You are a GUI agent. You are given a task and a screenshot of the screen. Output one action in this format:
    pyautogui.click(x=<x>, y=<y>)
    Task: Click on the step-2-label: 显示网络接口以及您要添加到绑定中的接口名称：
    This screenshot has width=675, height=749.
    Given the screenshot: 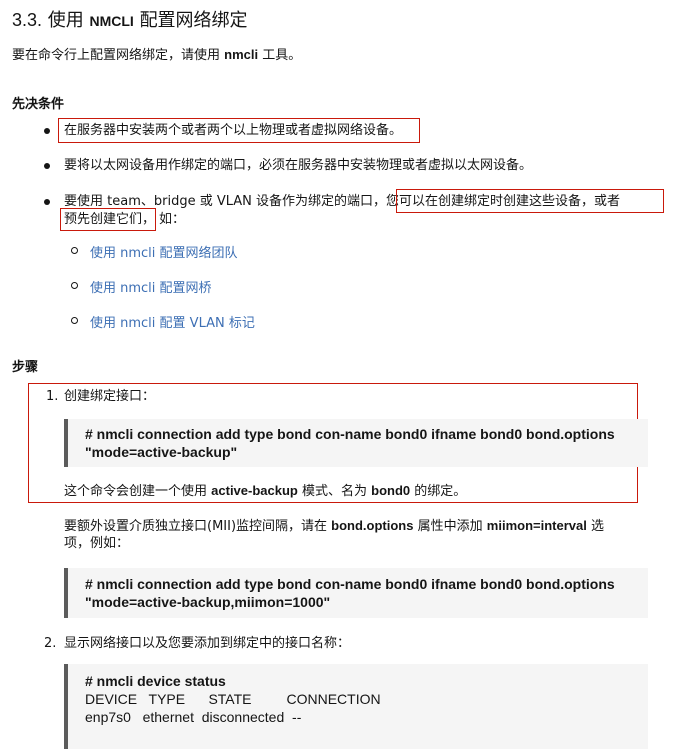 What is the action you would take?
    pyautogui.click(x=207, y=643)
    